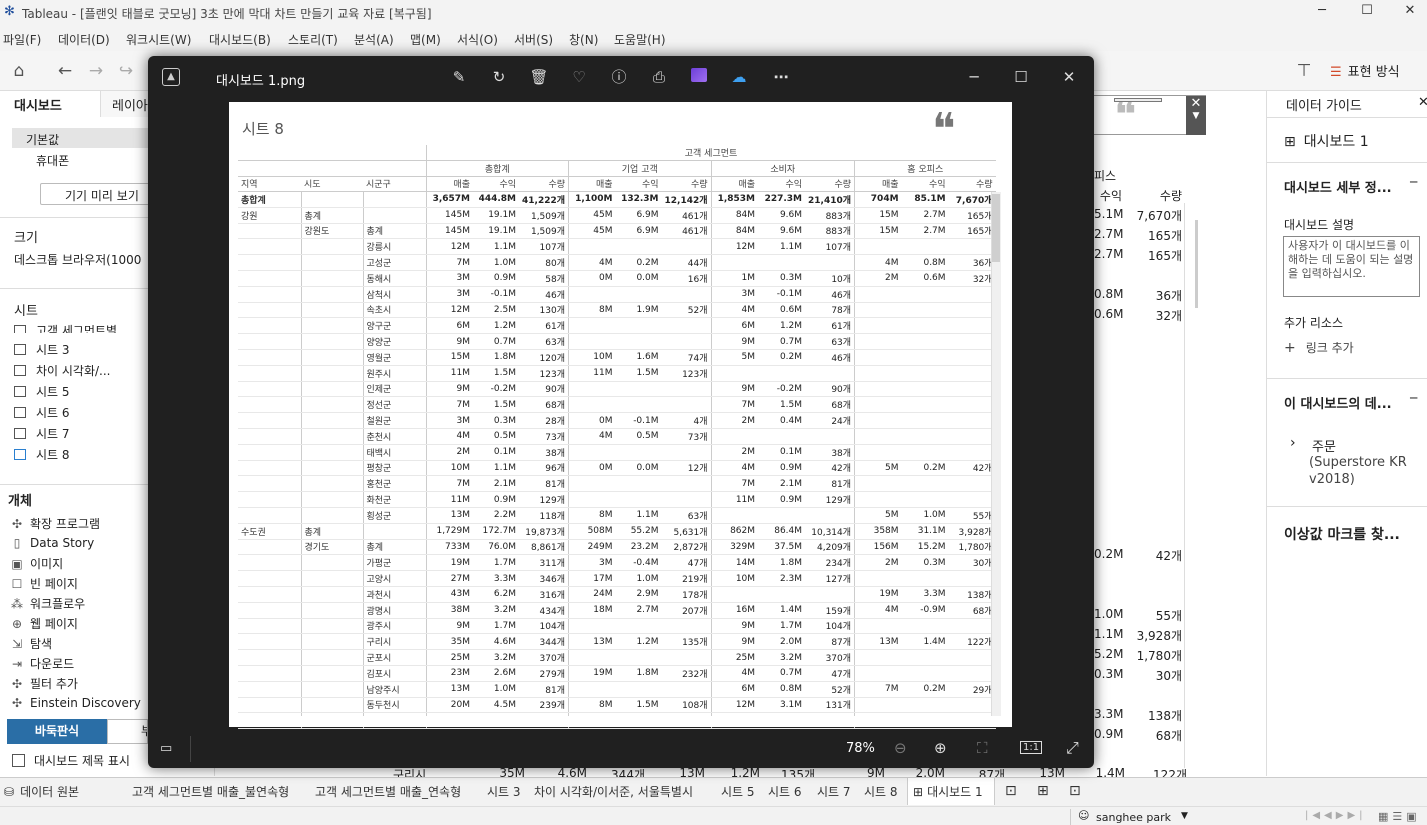 The image size is (1427, 825). I want to click on object-download: ⇥ 다운로드, so click(42, 663).